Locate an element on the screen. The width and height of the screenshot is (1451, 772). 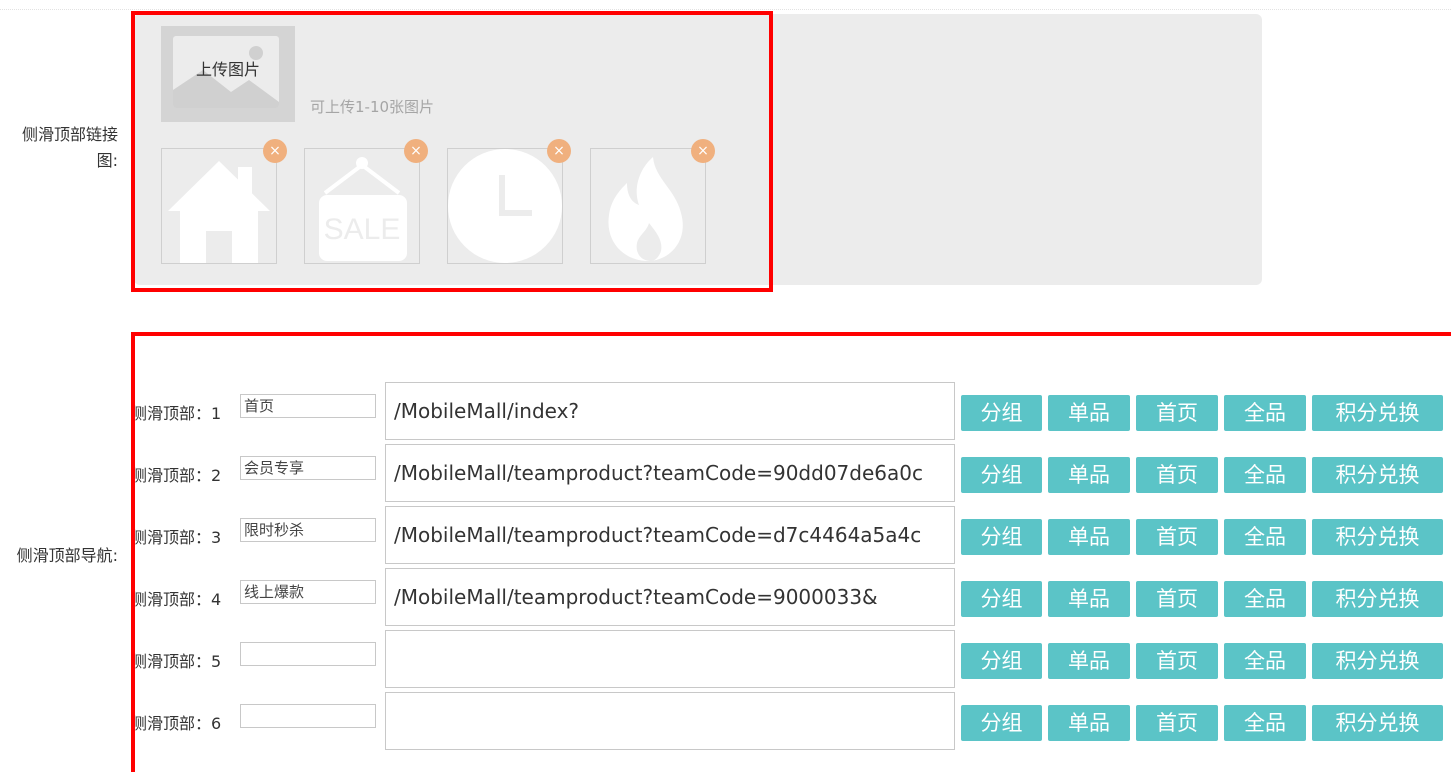
upload-section-label-text: 侧滑顶部链接图: is located at coordinates (69, 147).